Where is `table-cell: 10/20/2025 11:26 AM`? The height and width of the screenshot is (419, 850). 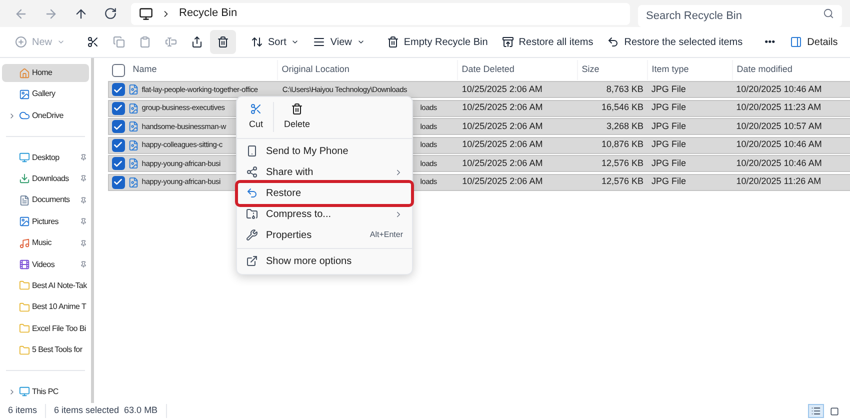 table-cell: 10/20/2025 11:26 AM is located at coordinates (779, 181).